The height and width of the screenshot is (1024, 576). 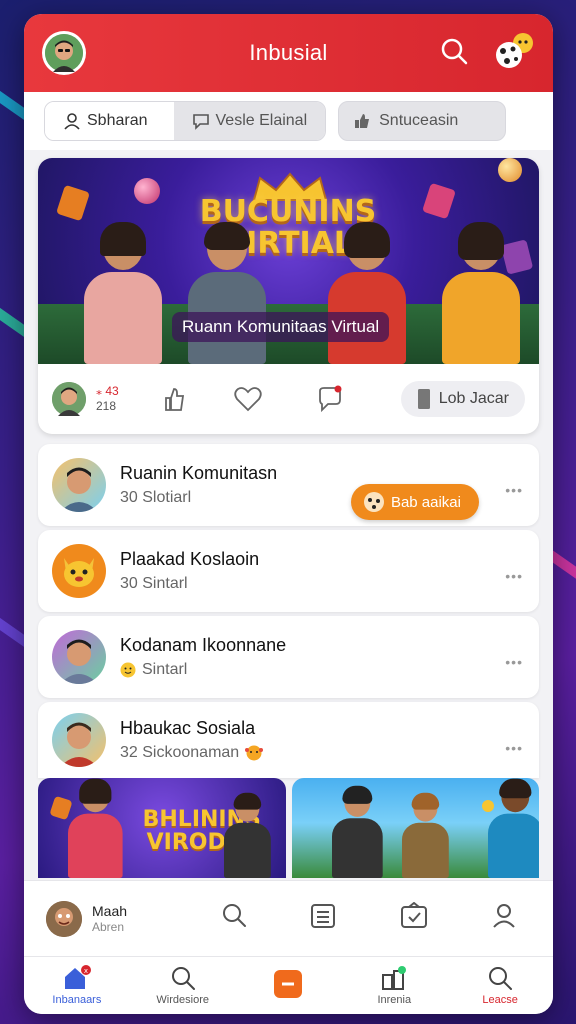 I want to click on list-item-subtitle: 30 Slotiarl, so click(x=156, y=497).